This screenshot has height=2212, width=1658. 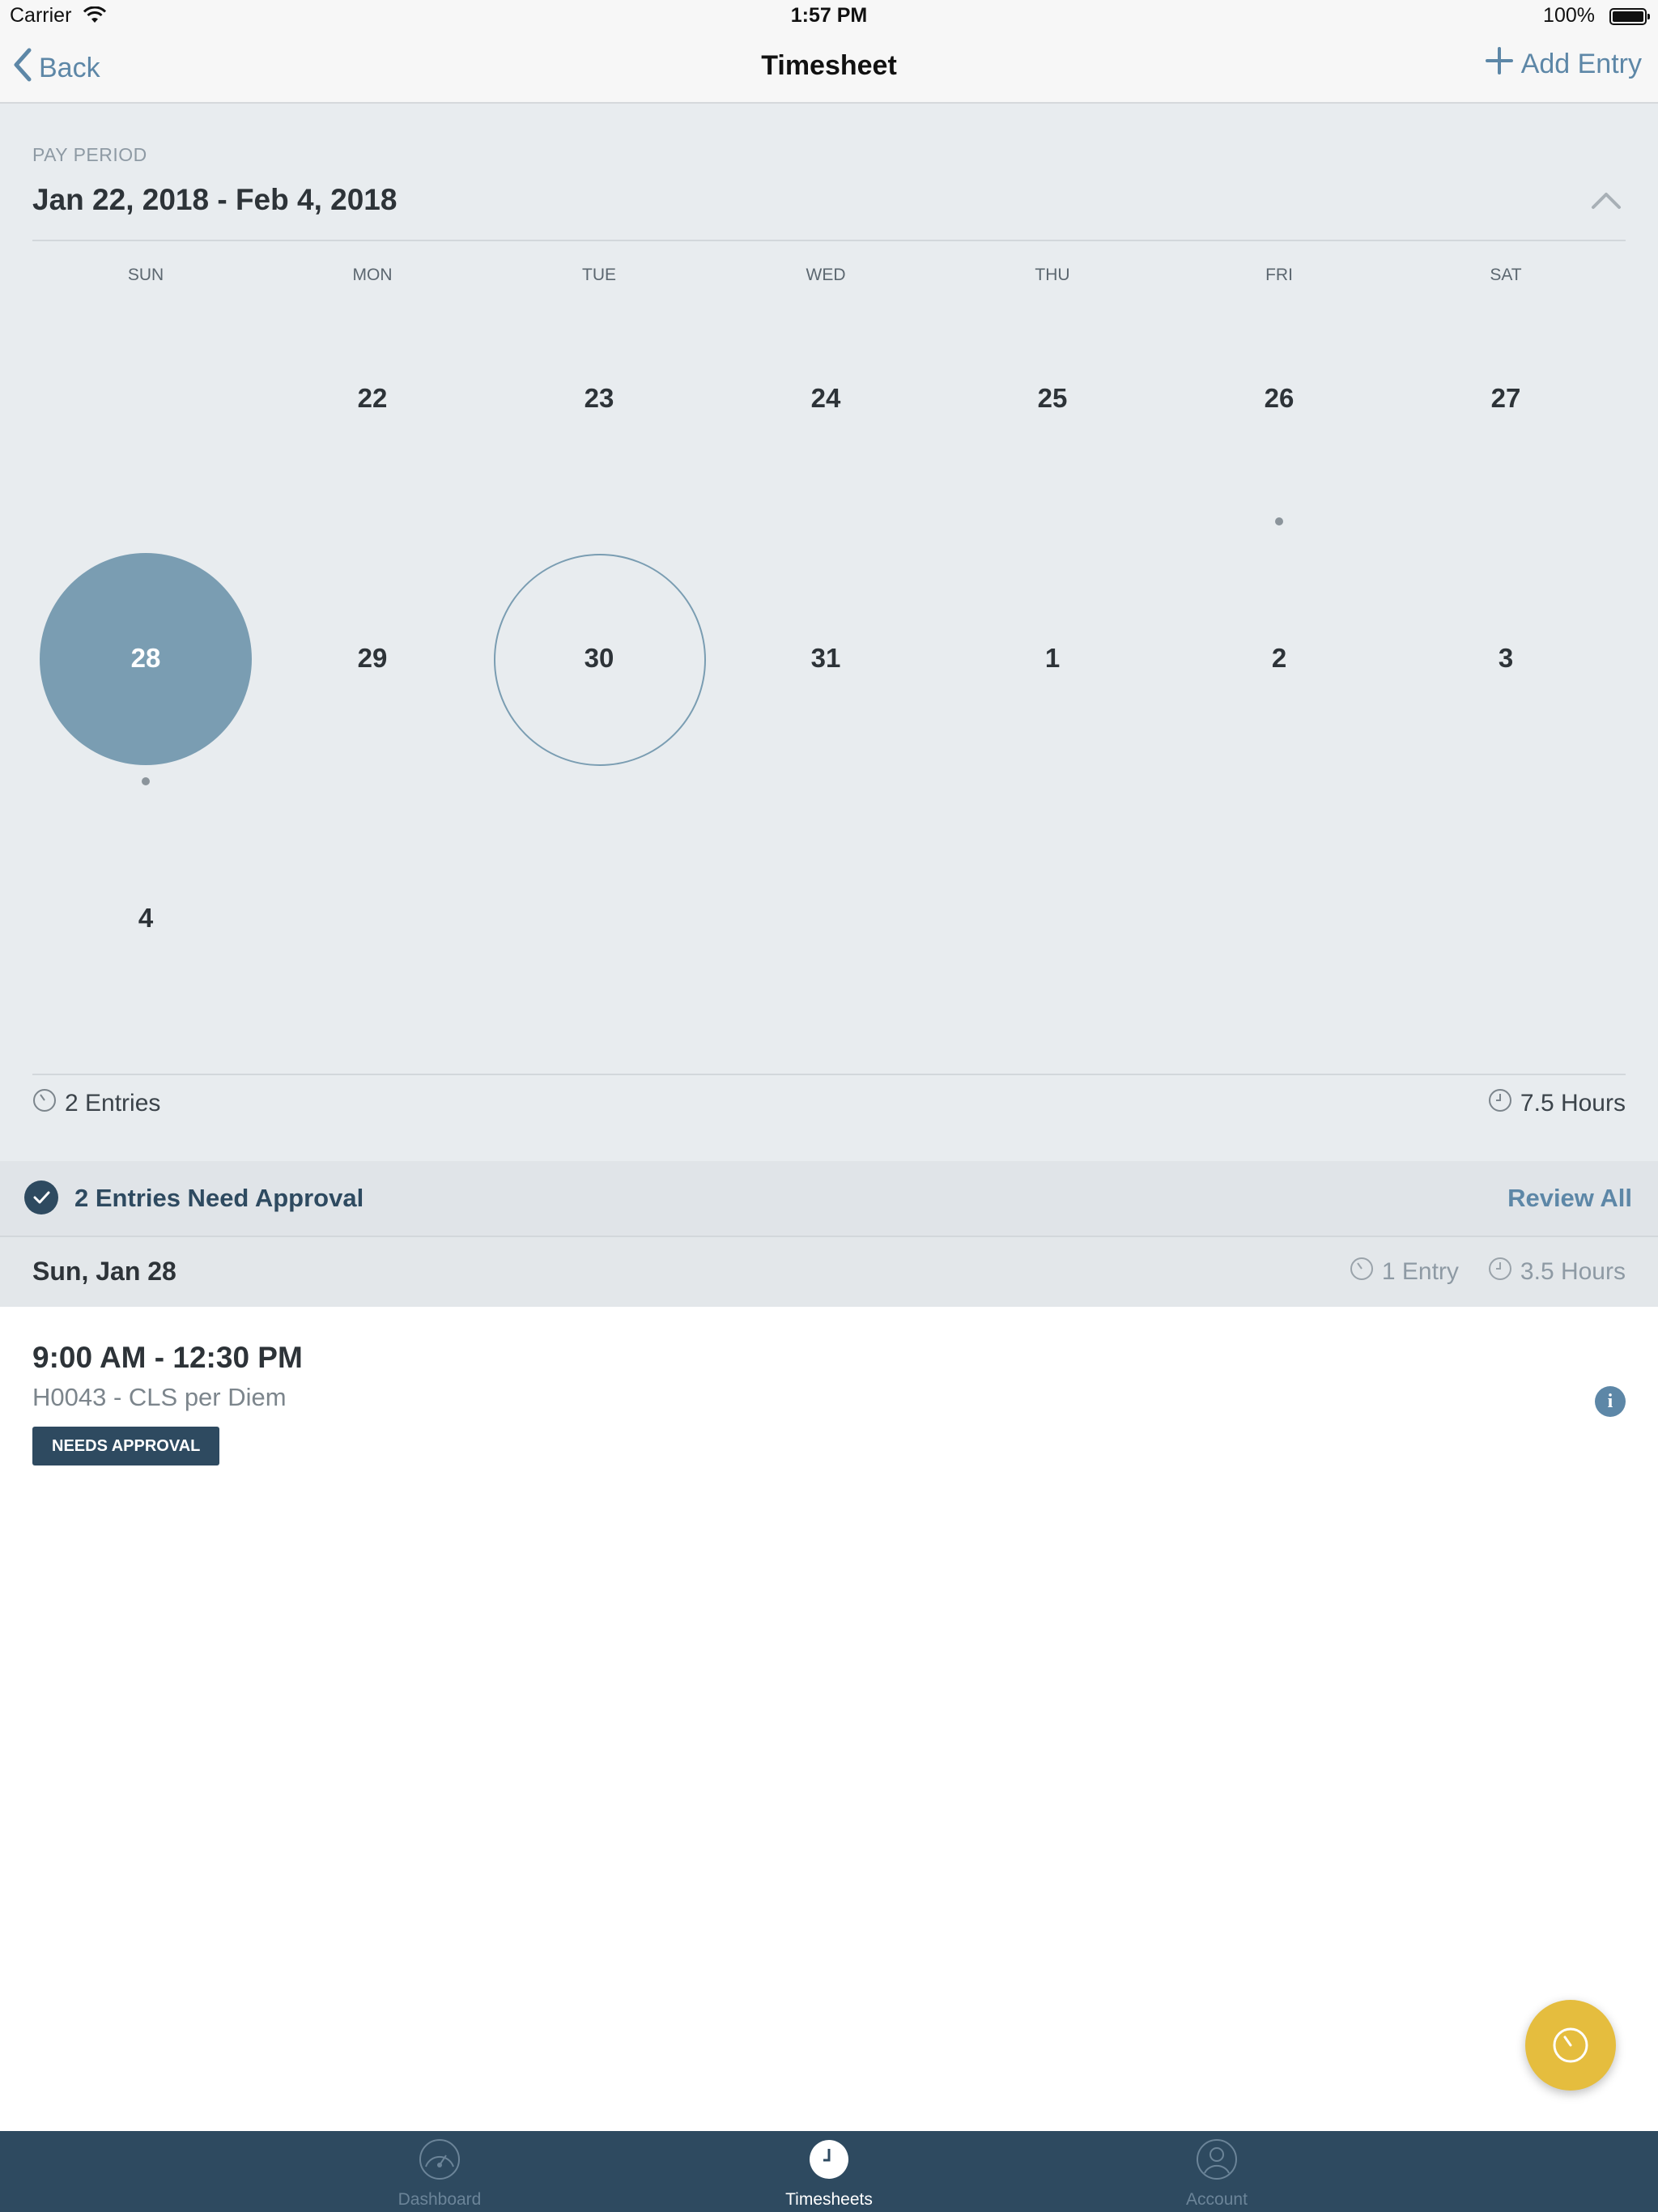 I want to click on review-all-button: Review All, so click(x=1569, y=1198).